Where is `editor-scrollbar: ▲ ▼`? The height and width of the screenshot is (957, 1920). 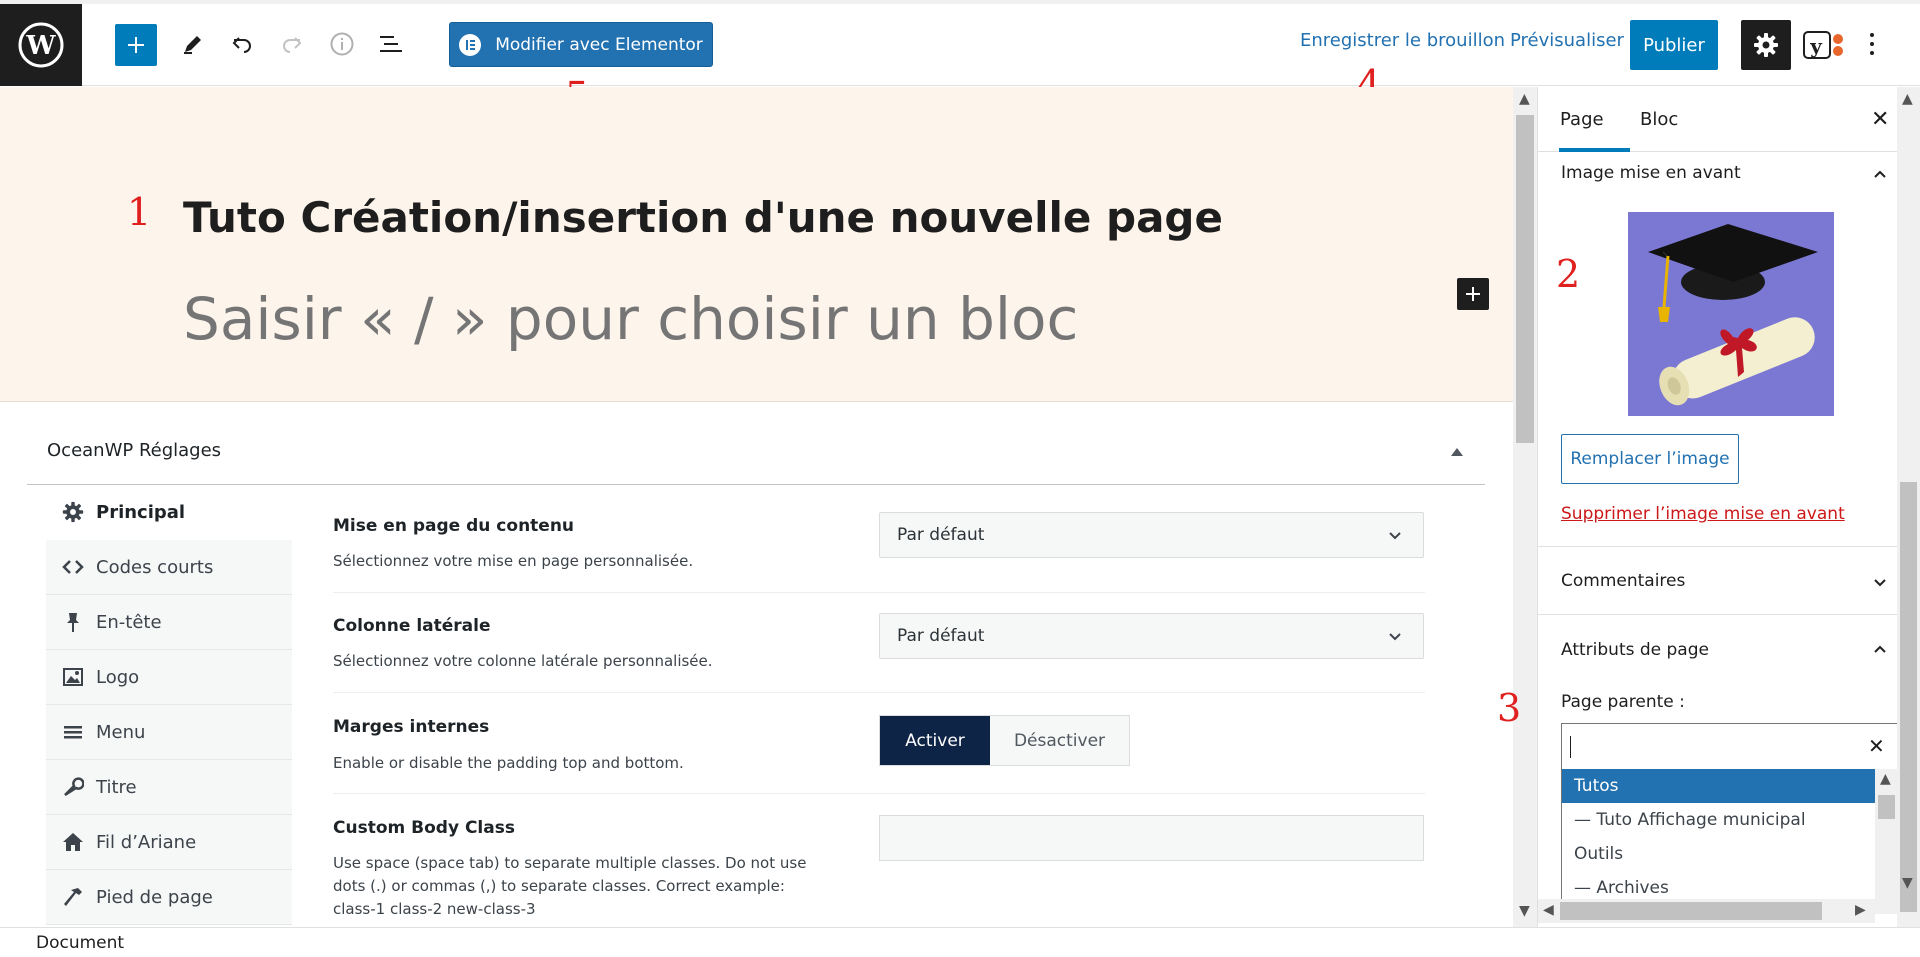
editor-scrollbar: ▲ ▼ is located at coordinates (1525, 507).